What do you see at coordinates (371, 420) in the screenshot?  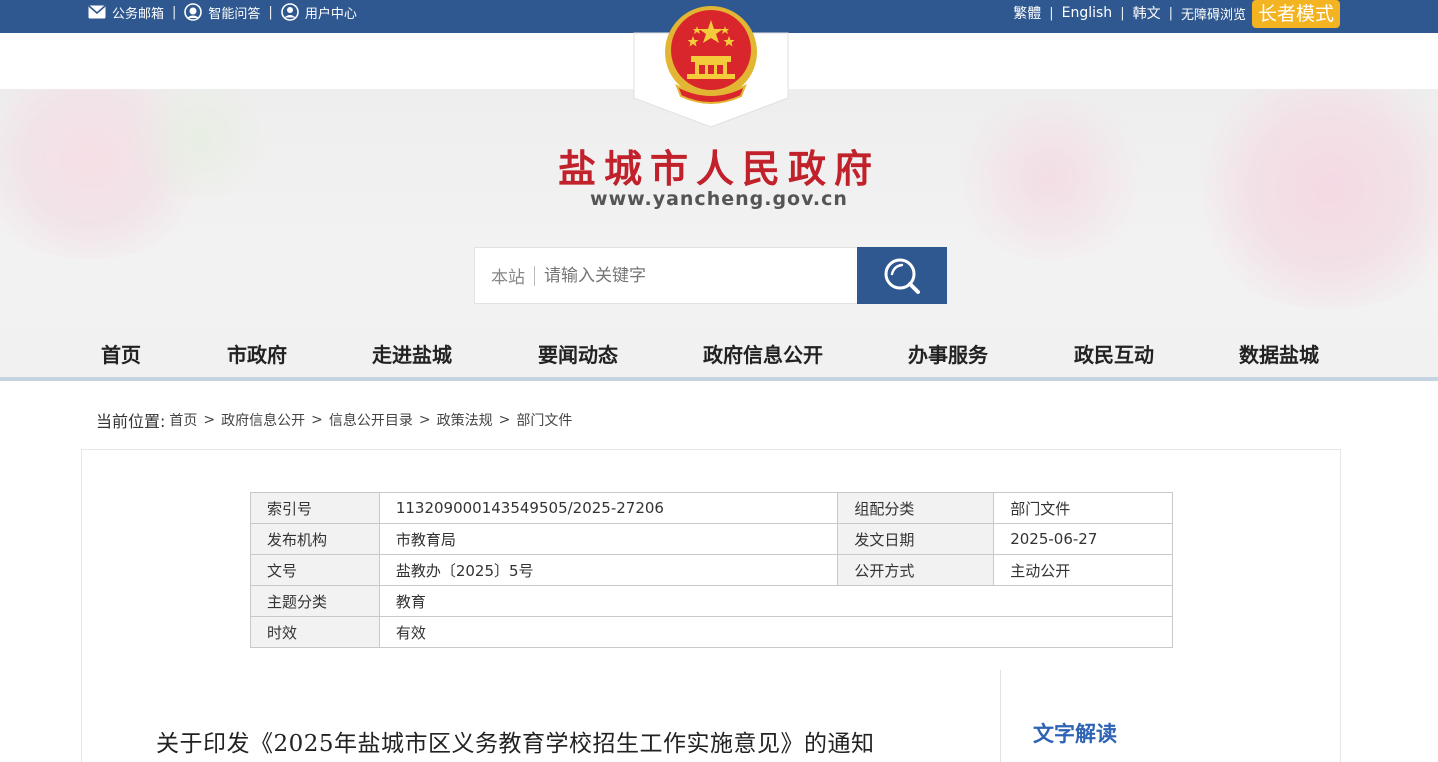 I see `breadcrumb-catalog: 信息公开目录` at bounding box center [371, 420].